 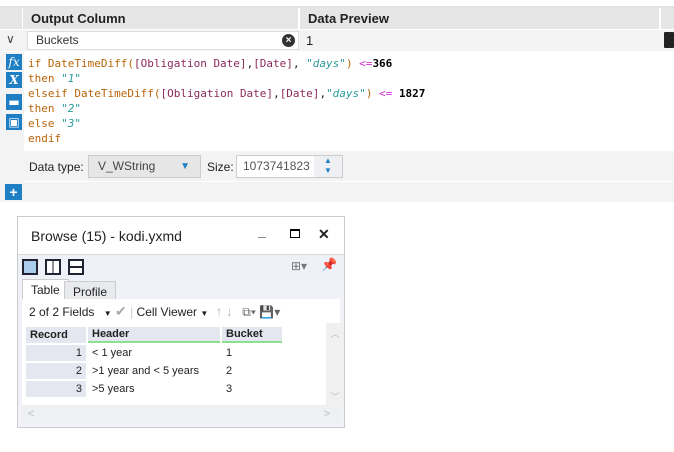 I want to click on data-type-value: V_WString, so click(x=127, y=166).